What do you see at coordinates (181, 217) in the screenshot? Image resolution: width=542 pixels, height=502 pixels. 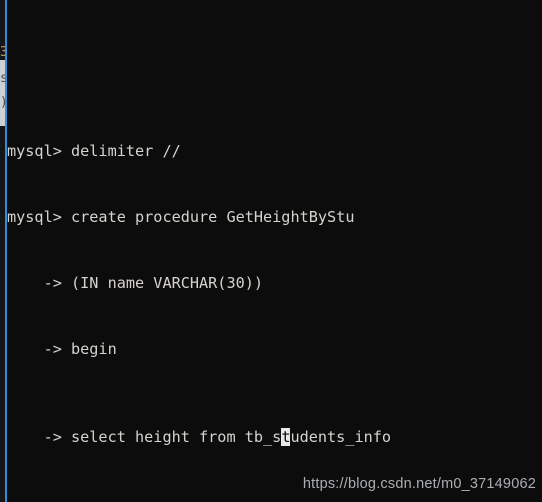 I see `terminal-line-create-procedure: mysql> create procedure GetHeightByStu` at bounding box center [181, 217].